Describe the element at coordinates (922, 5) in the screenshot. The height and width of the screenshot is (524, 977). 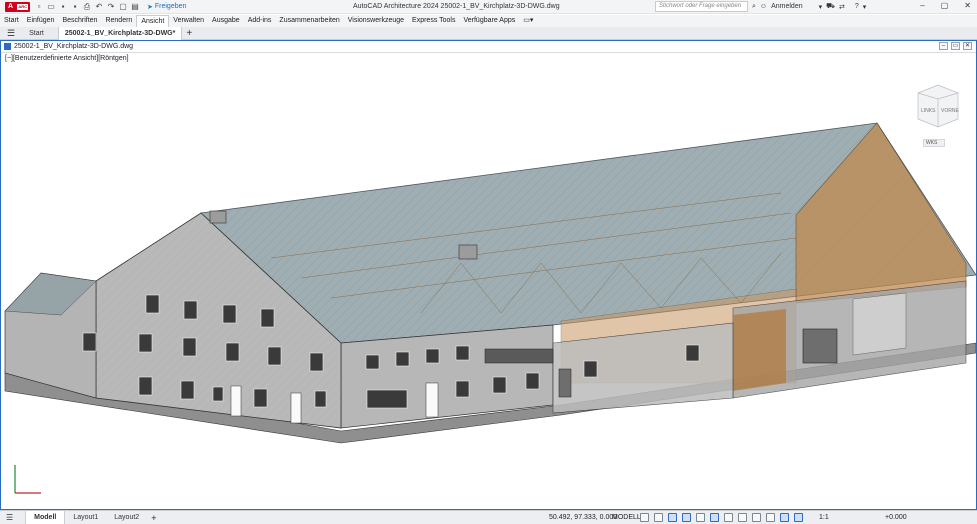
I see `minimize-icon: –` at that location.